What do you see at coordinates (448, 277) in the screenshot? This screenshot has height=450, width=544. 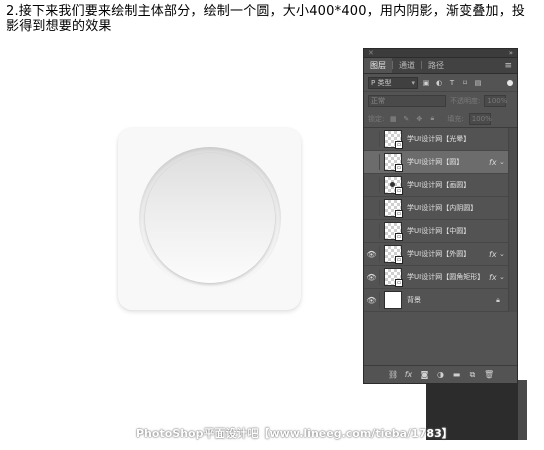 I see `layer-name: 学UI设计网【圆角矩形】` at bounding box center [448, 277].